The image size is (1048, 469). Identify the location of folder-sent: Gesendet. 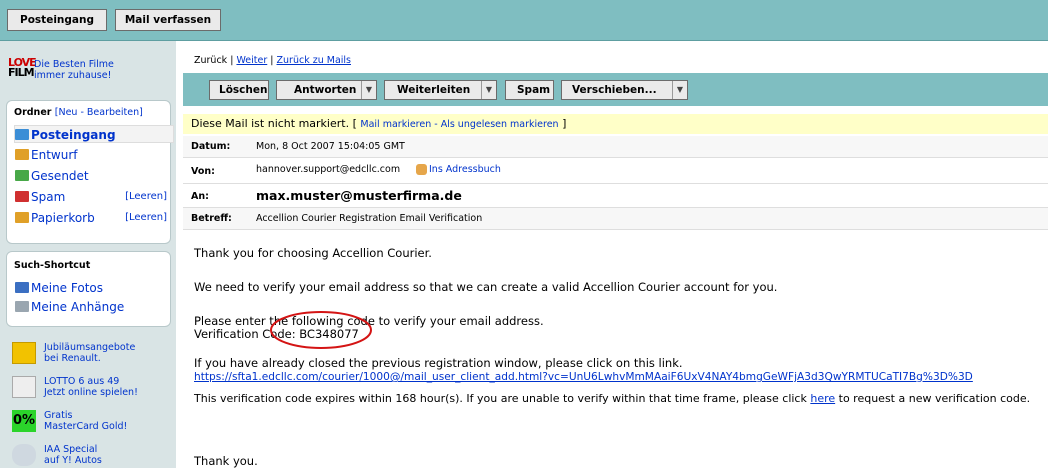
(95, 176).